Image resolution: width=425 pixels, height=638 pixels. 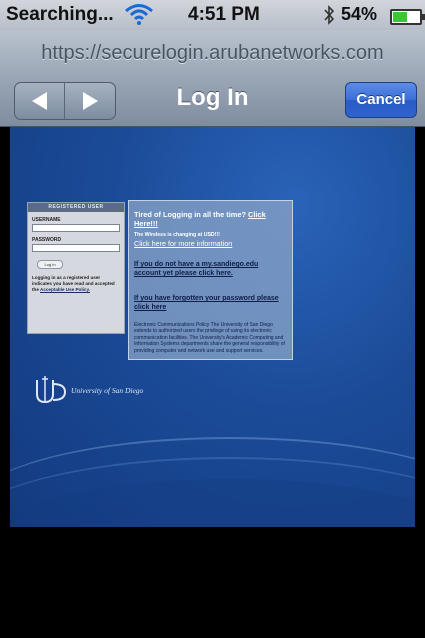 I want to click on usd-logo: University of San Diego, so click(x=98, y=389).